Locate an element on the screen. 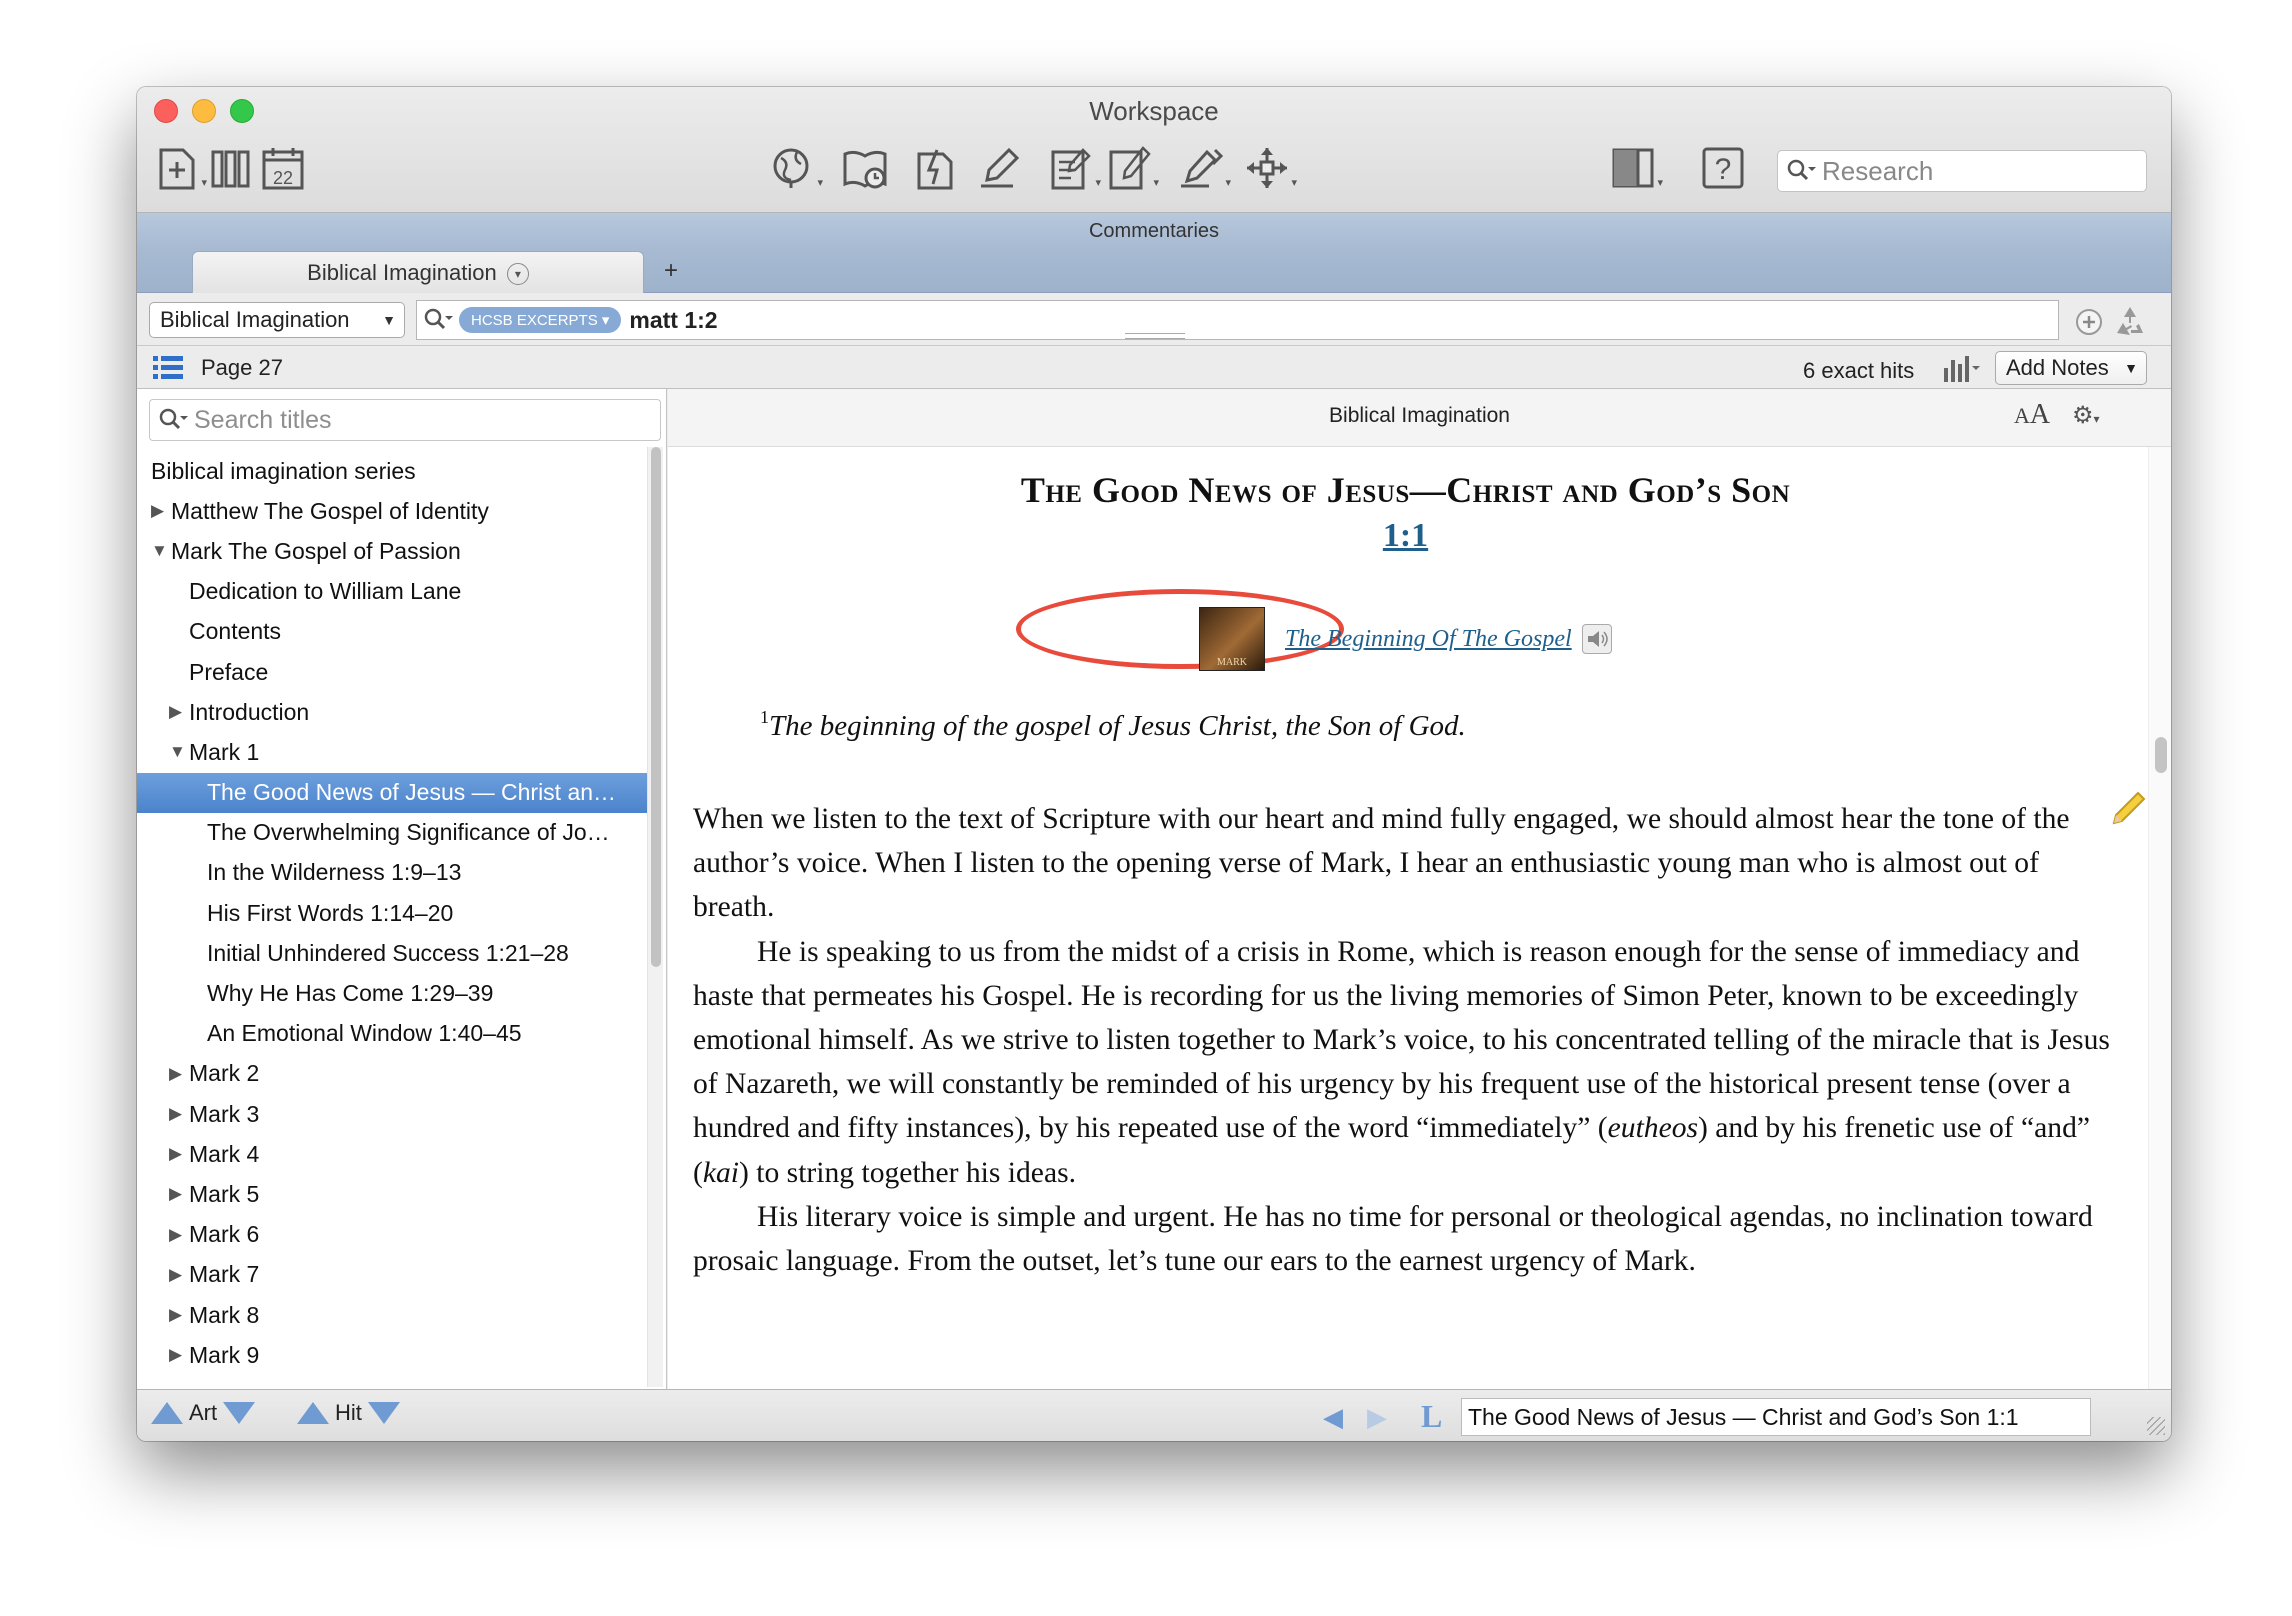 The width and height of the screenshot is (2292, 1616). resource-selector: Biblical Imagination ▼ is located at coordinates (277, 320).